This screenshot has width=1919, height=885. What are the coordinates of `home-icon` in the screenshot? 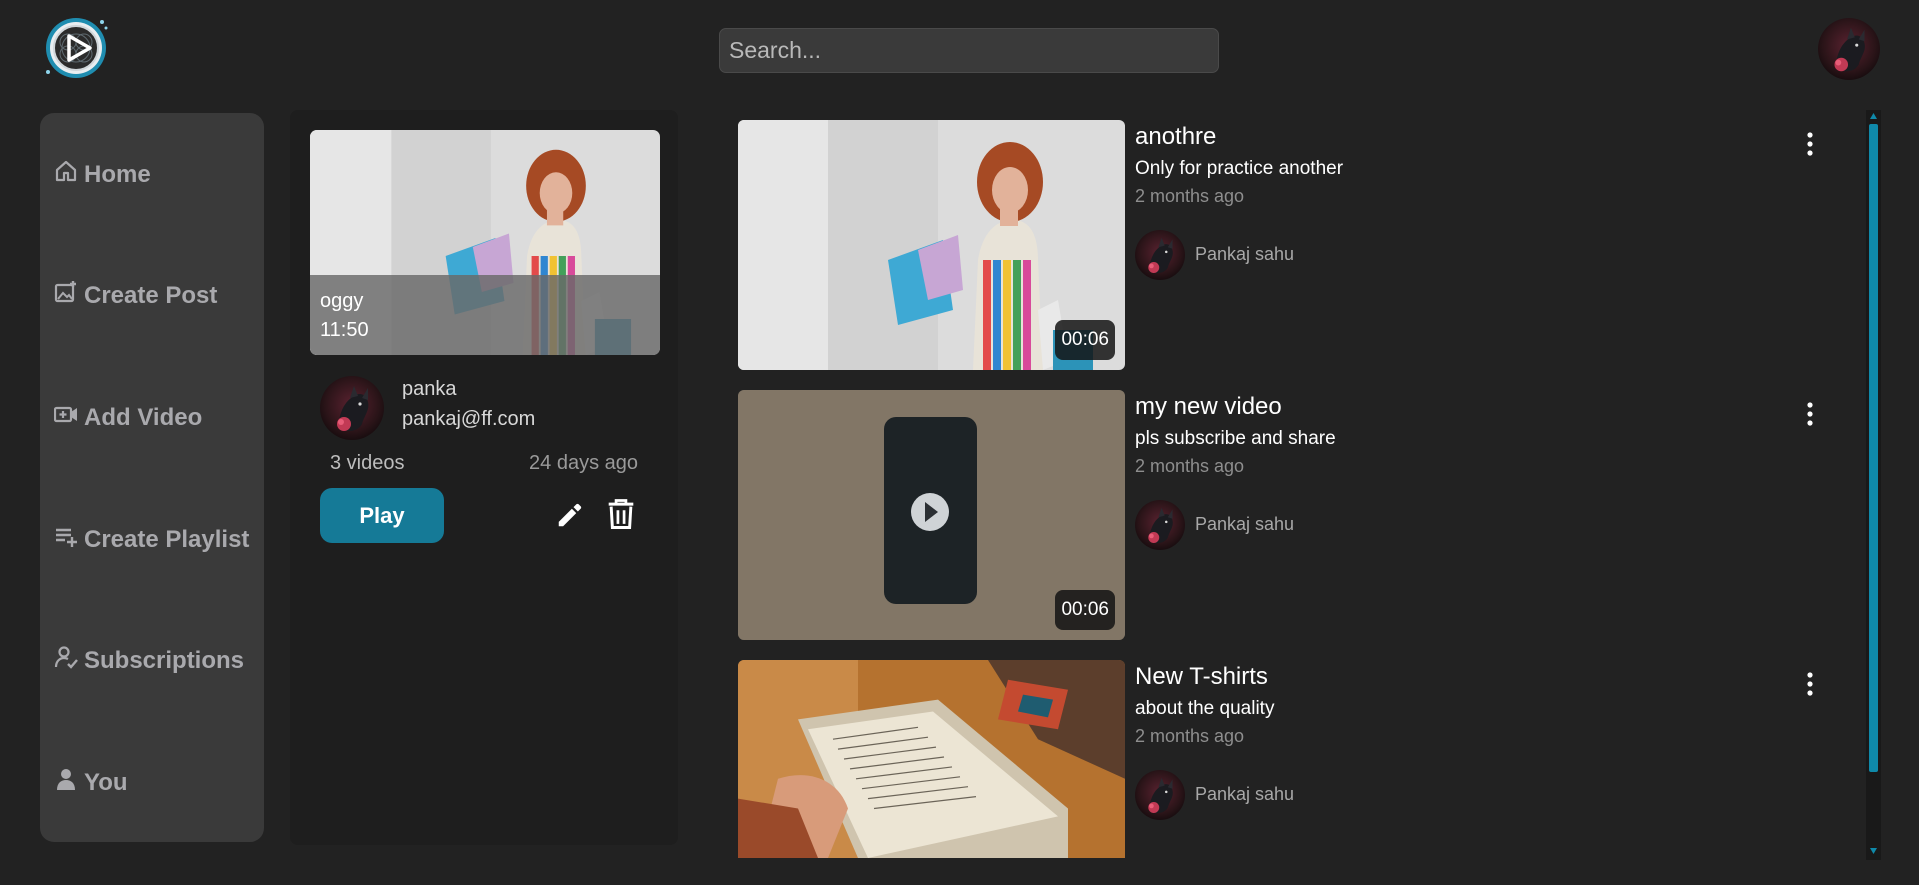 It's located at (66, 174).